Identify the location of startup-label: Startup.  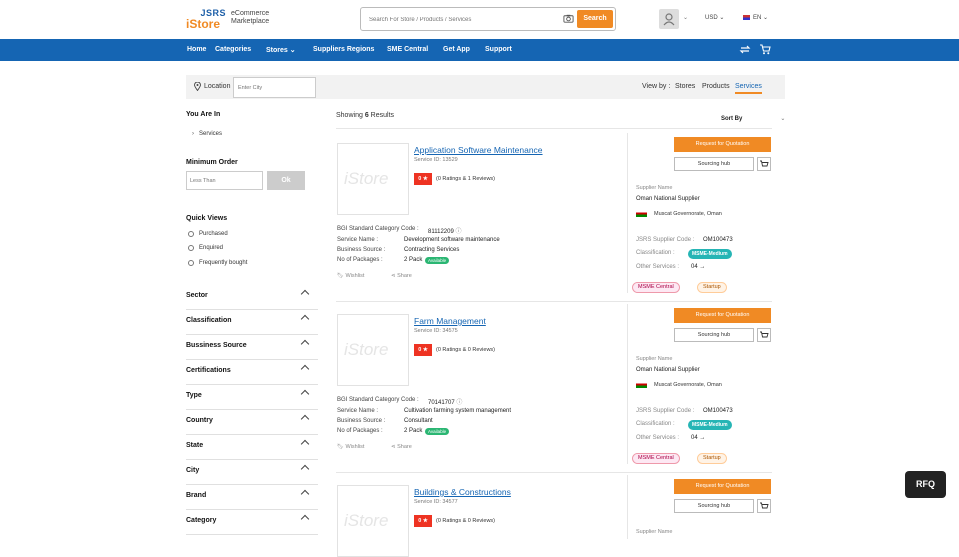
(712, 458).